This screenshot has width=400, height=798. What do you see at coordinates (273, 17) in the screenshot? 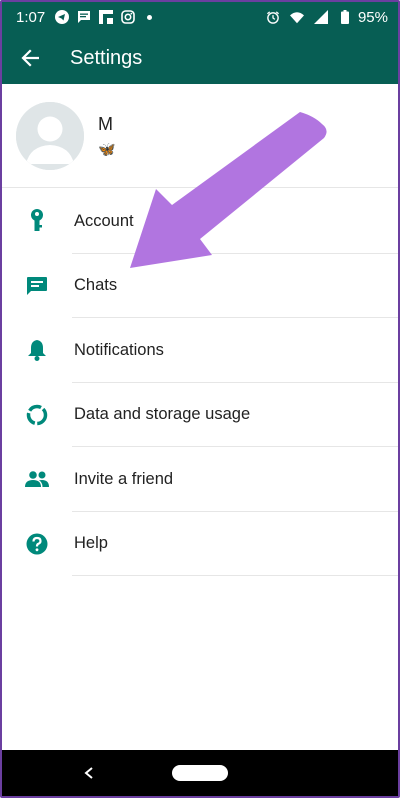
I see `alarm-icon` at bounding box center [273, 17].